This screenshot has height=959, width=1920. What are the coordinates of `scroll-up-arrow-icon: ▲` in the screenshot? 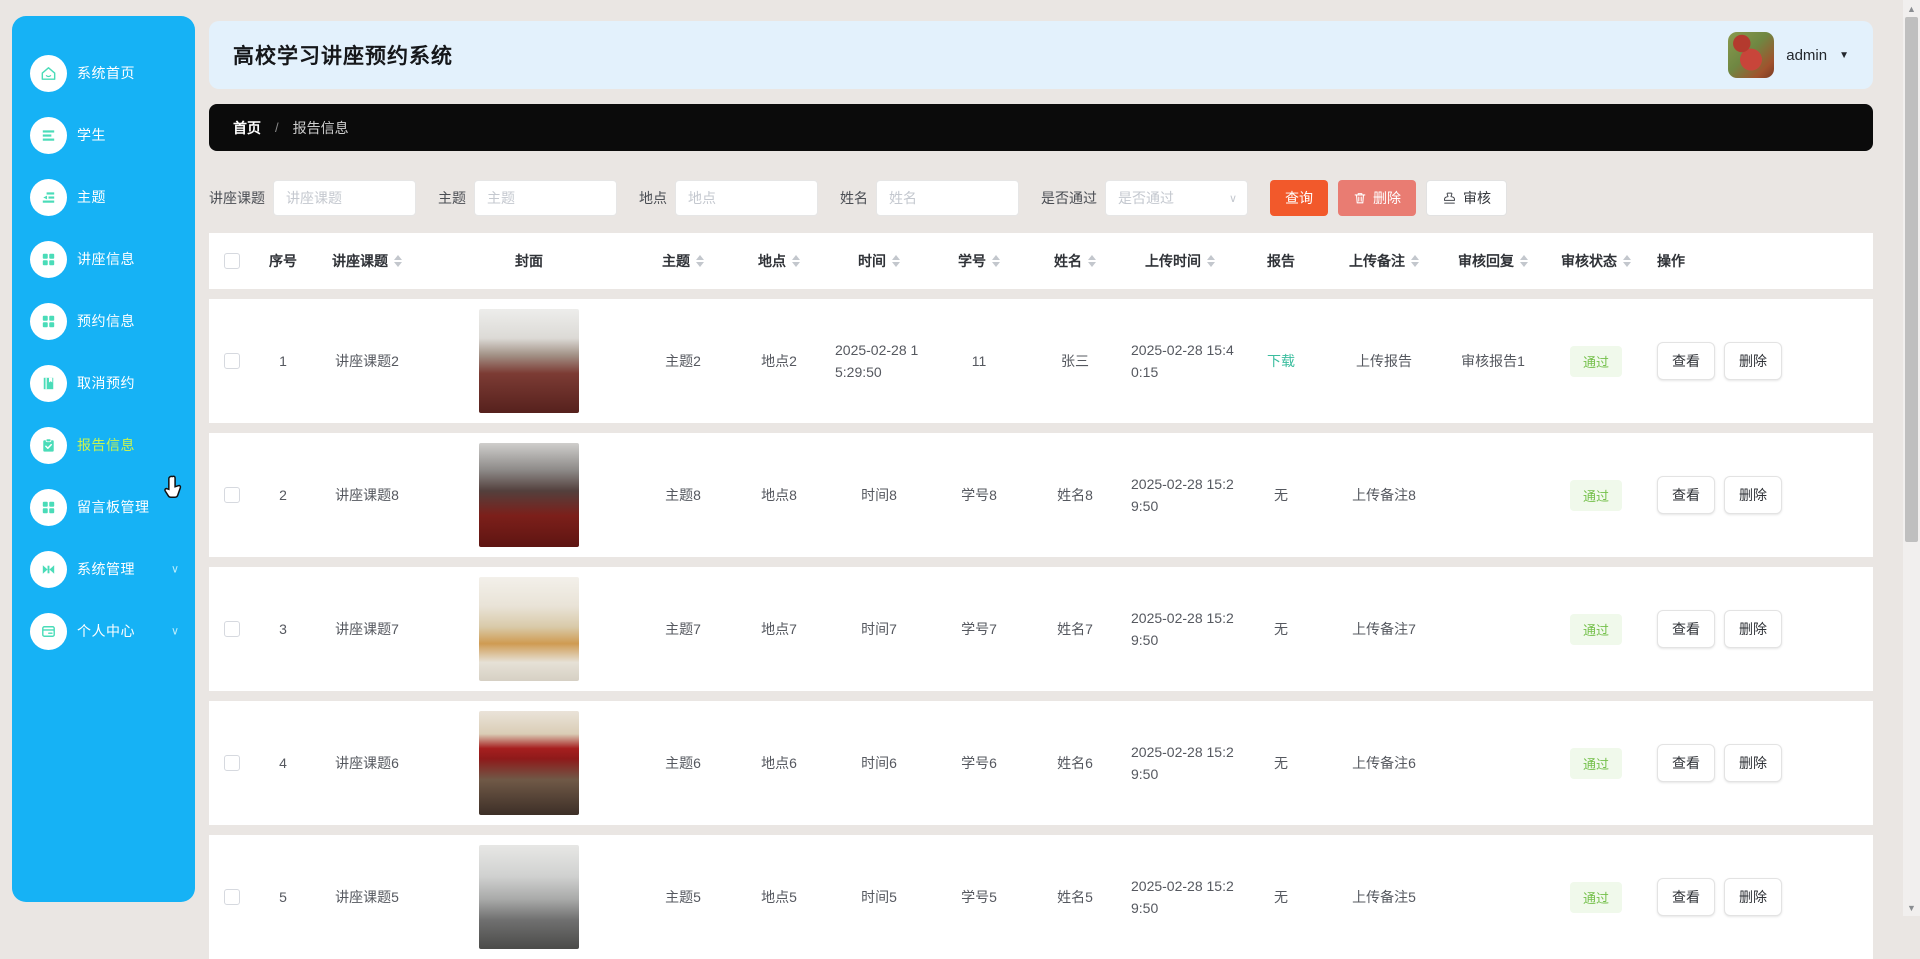 It's located at (1911, 8).